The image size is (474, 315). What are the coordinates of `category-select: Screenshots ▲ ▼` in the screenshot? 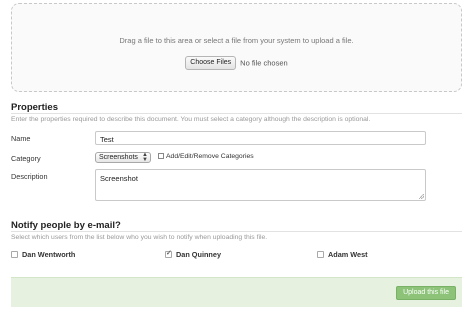 It's located at (123, 157).